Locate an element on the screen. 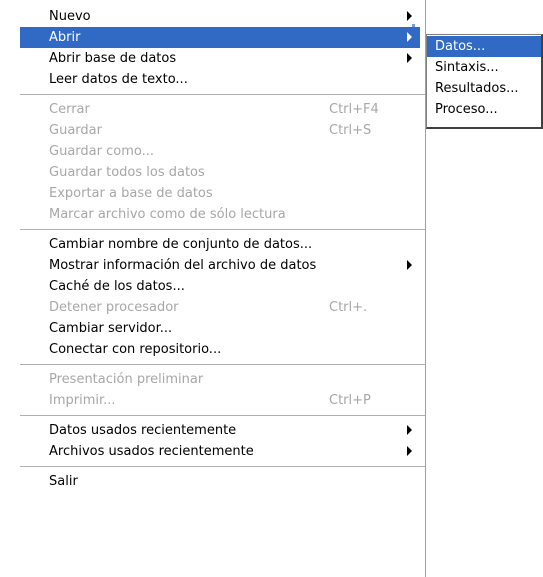  menu-item-label: Archivos usados recientemente is located at coordinates (151, 451).